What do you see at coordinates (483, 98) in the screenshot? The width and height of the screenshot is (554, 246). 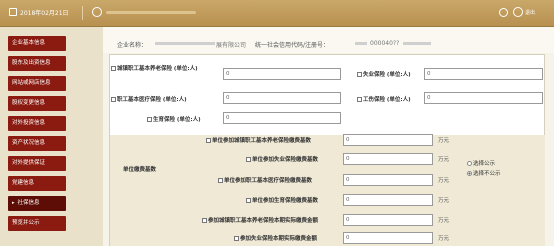 I see `injury-count-input: 0` at bounding box center [483, 98].